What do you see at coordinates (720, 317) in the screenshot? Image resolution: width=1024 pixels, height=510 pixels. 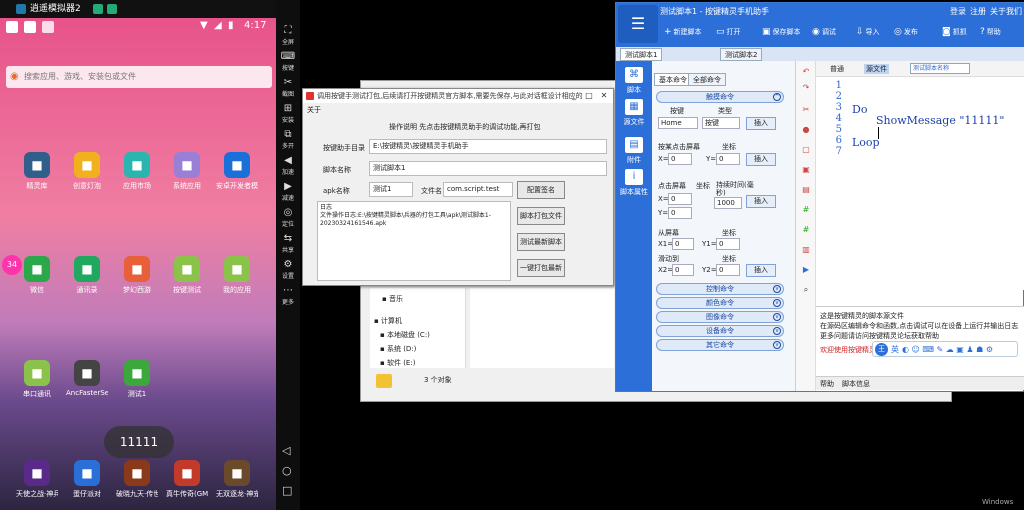 I see `section-image: 图像命令 v` at bounding box center [720, 317].